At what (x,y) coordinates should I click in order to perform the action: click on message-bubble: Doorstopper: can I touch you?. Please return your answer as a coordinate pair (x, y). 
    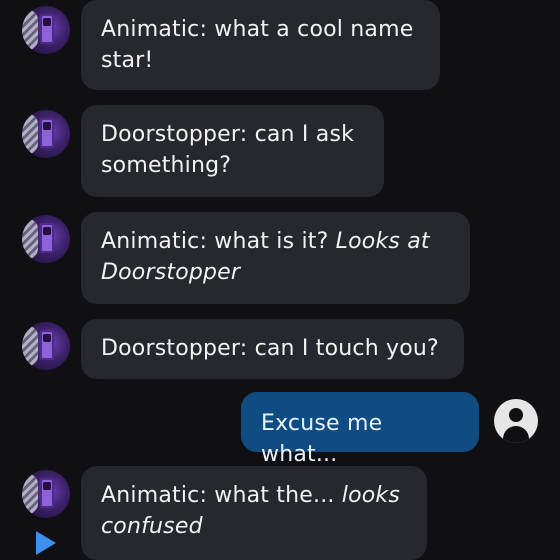
    Looking at the image, I should click on (272, 349).